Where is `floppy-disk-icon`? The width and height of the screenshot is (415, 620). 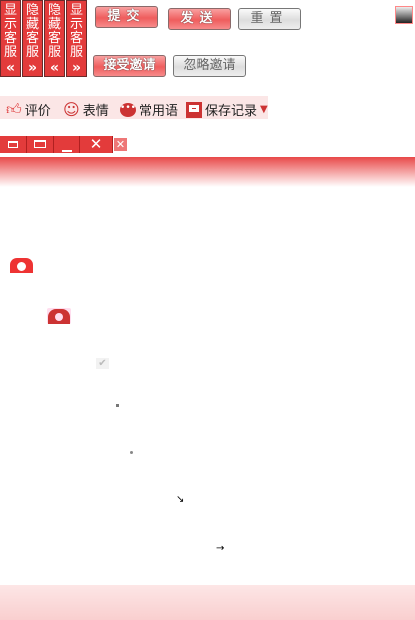 floppy-disk-icon is located at coordinates (194, 109).